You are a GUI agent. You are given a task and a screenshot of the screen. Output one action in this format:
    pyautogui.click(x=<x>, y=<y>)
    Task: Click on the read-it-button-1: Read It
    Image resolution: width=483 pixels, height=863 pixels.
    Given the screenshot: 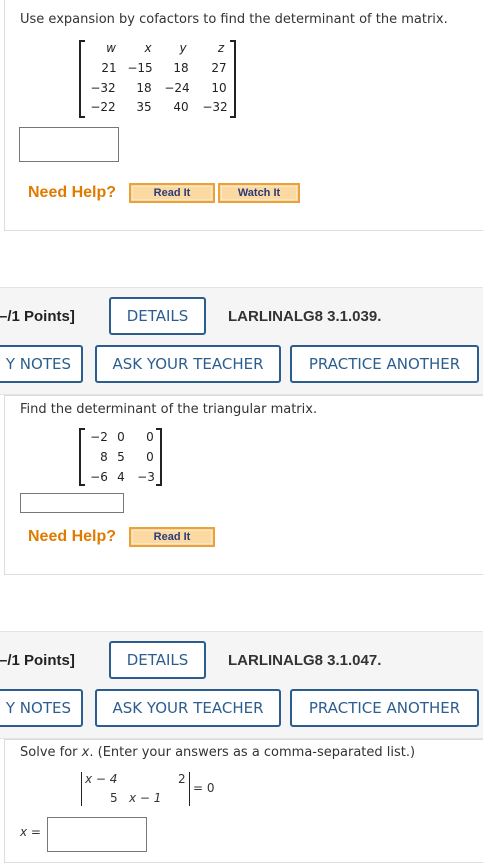 What is the action you would take?
    pyautogui.click(x=172, y=193)
    